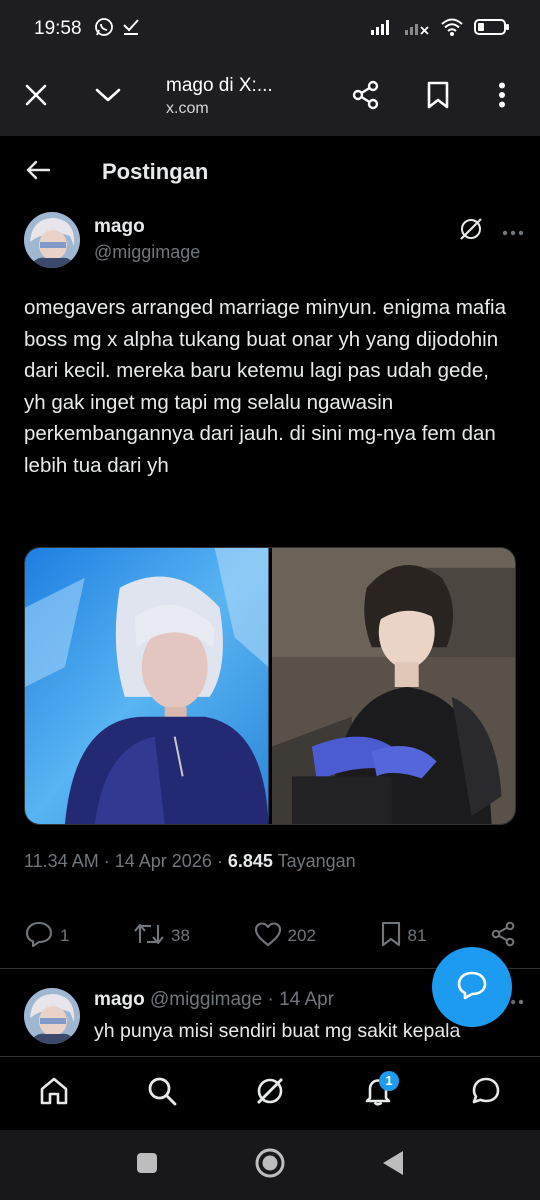 This screenshot has height=1200, width=540. I want to click on reply-bubble-icon, so click(472, 987).